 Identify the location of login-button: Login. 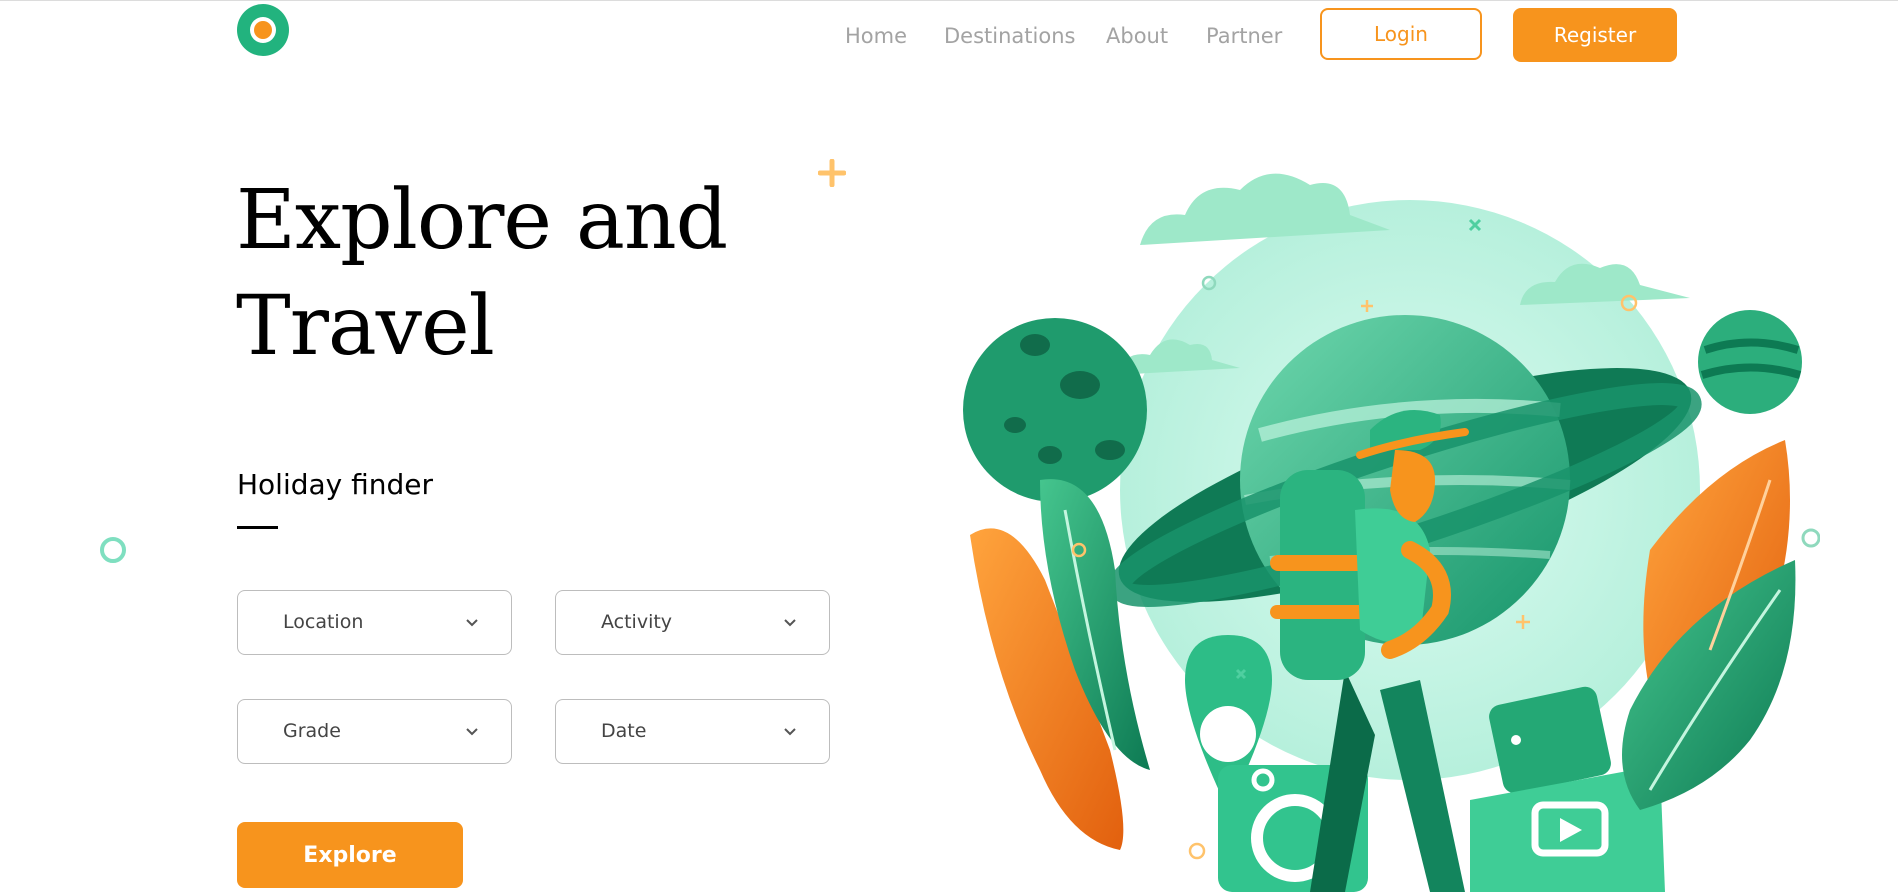
(1401, 34).